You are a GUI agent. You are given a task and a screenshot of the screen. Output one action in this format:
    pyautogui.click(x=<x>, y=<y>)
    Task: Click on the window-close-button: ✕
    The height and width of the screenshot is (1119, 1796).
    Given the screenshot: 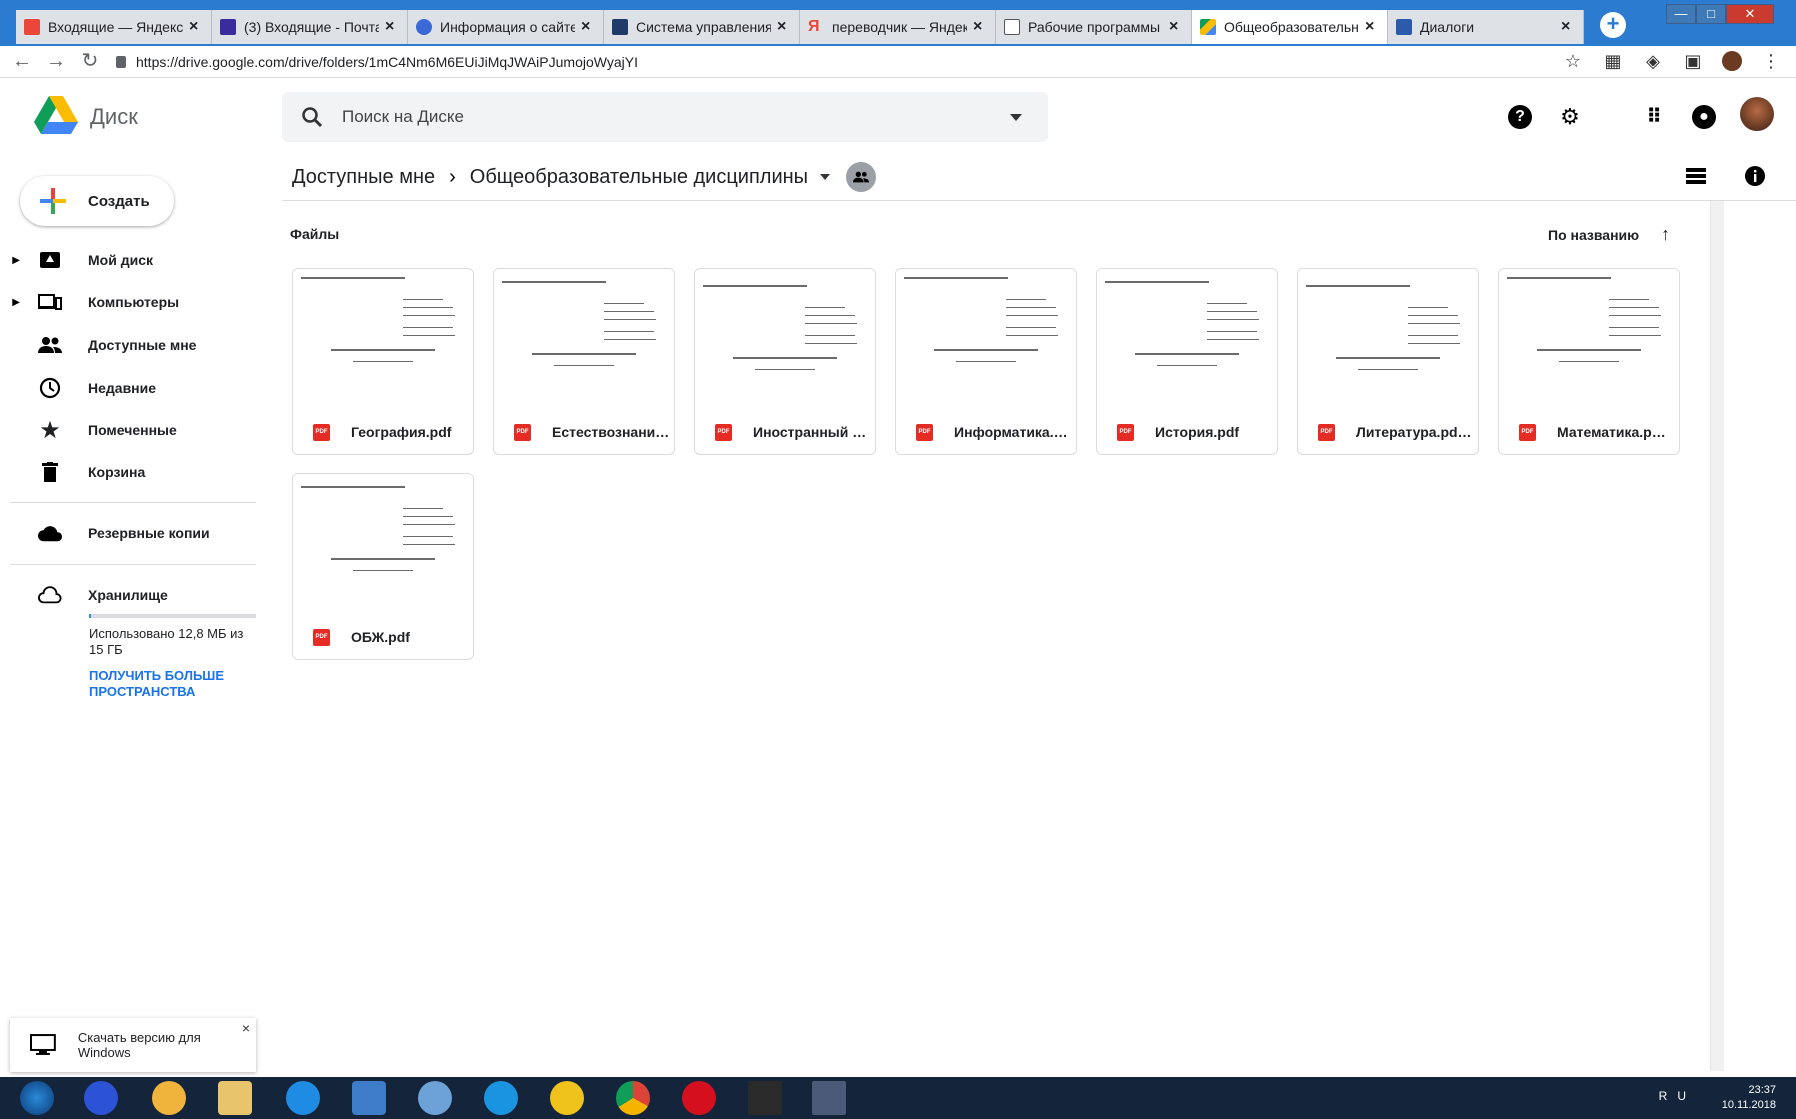 What is the action you would take?
    pyautogui.click(x=1750, y=14)
    